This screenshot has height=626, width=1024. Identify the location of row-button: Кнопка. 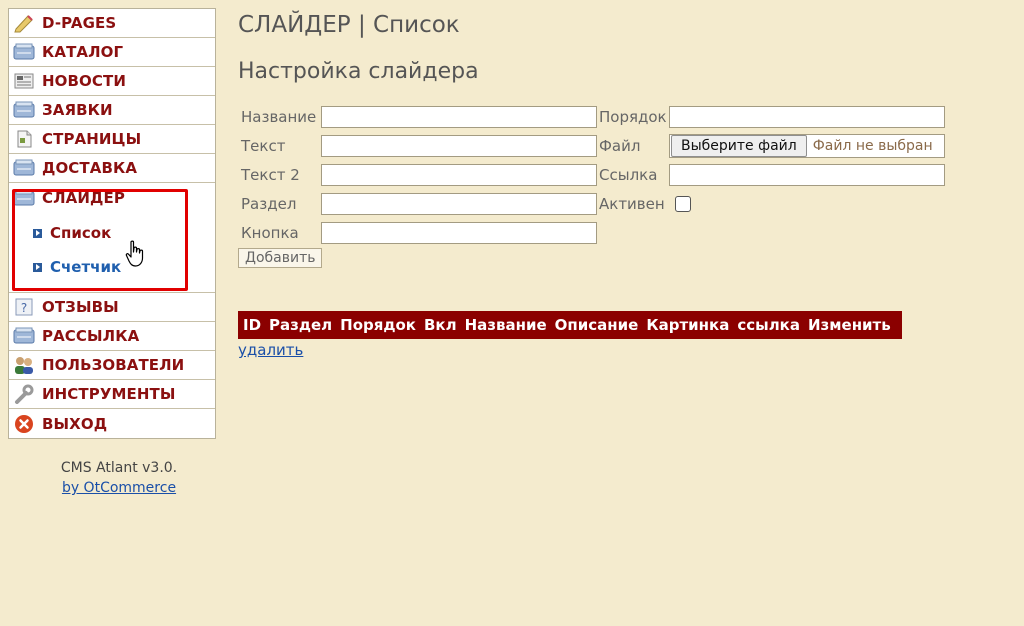
(419, 233).